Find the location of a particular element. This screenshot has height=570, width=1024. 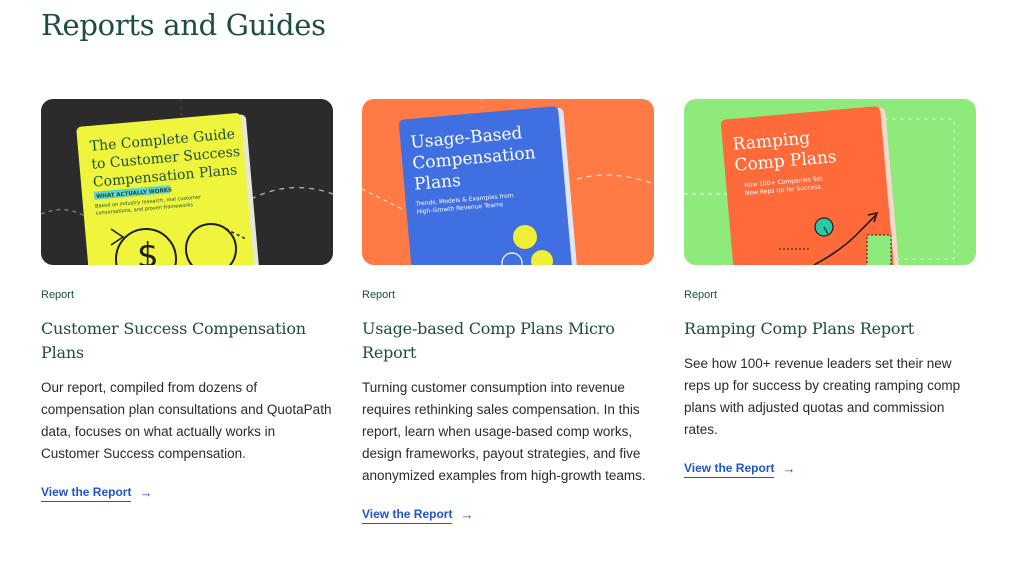

card-title: Ramping Comp Plans Report is located at coordinates (830, 329).